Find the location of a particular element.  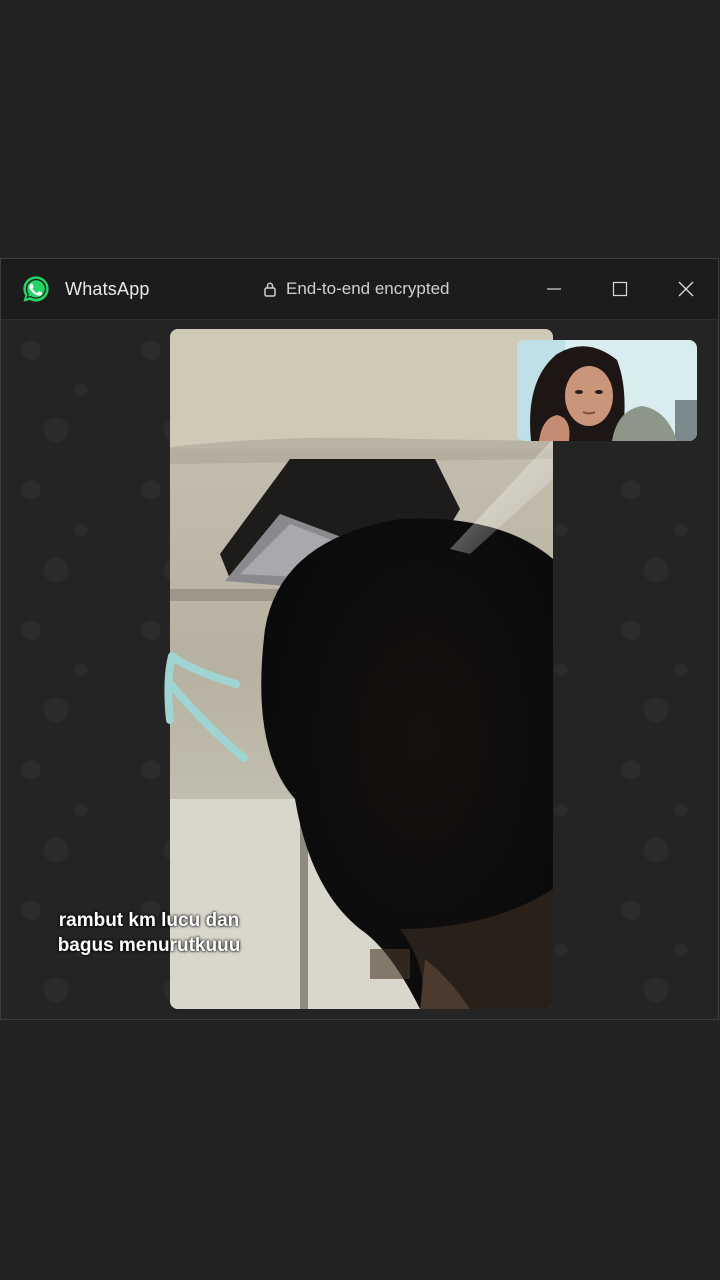

maximize-button is located at coordinates (620, 289).